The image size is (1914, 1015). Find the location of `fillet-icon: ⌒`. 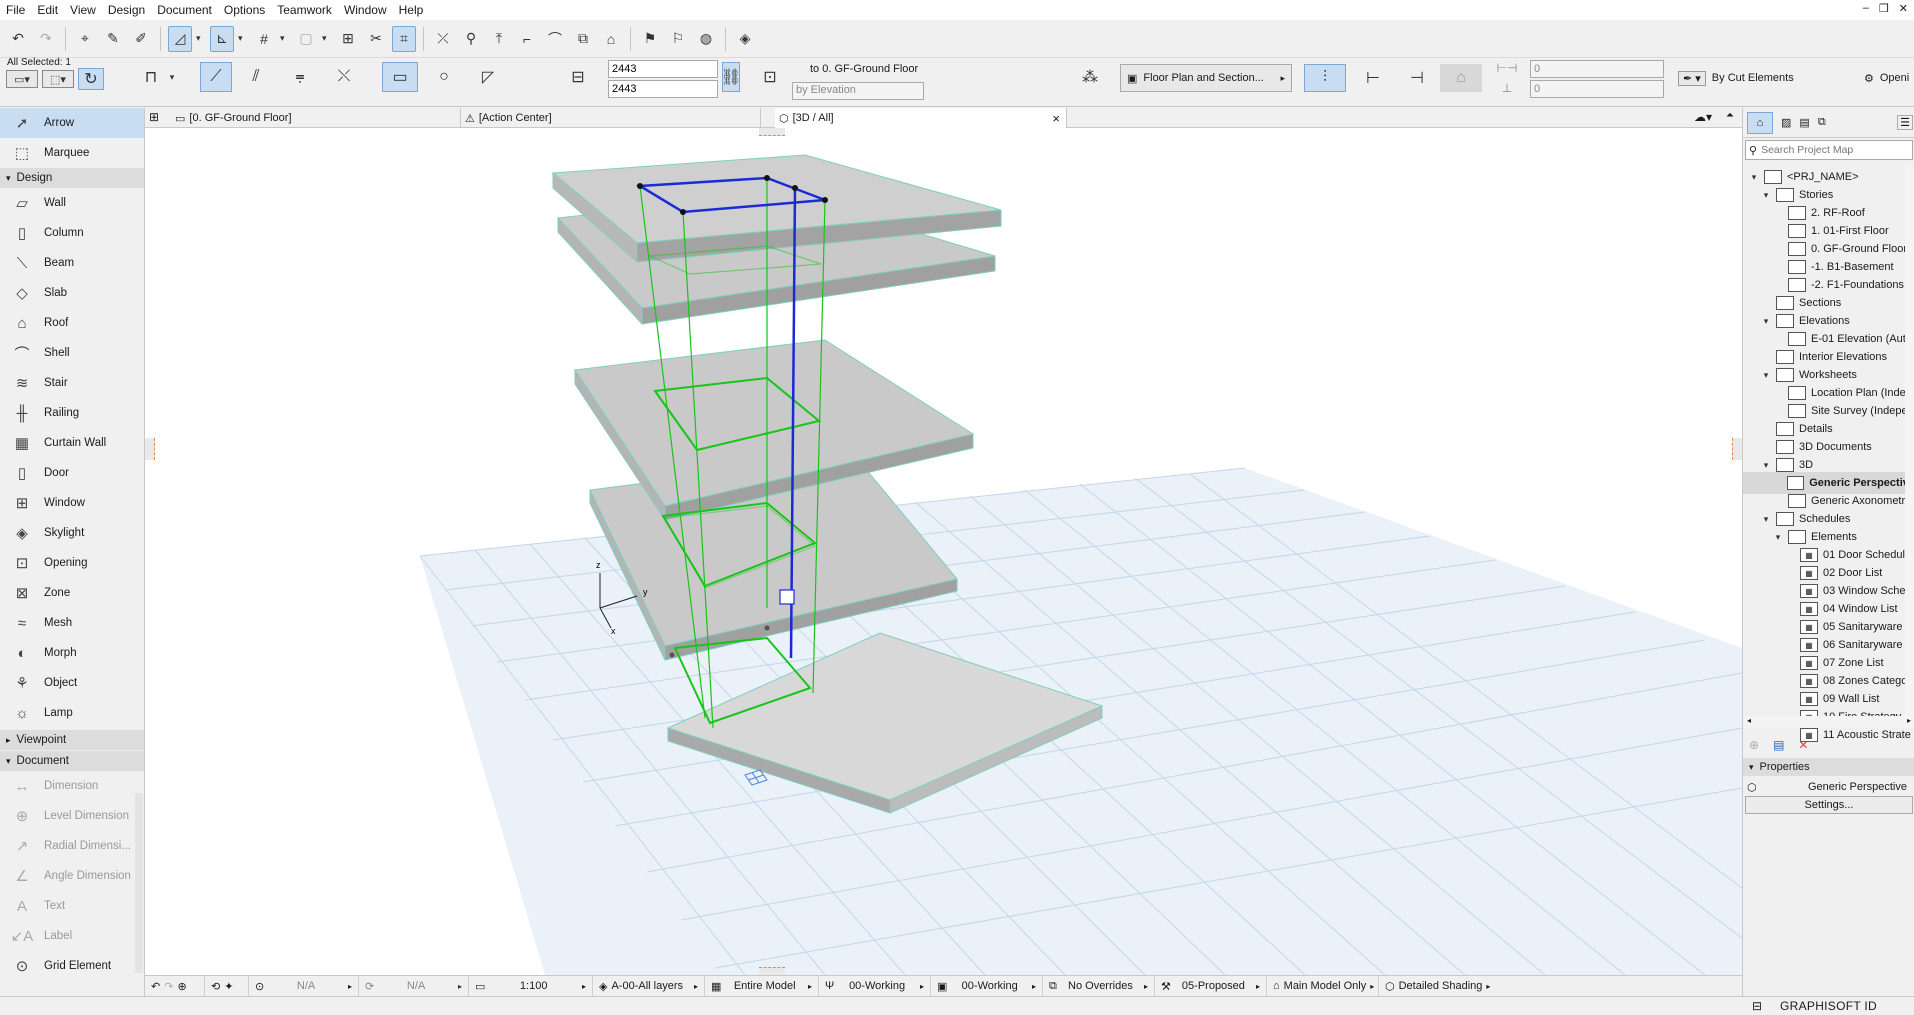

fillet-icon: ⌒ is located at coordinates (555, 39).